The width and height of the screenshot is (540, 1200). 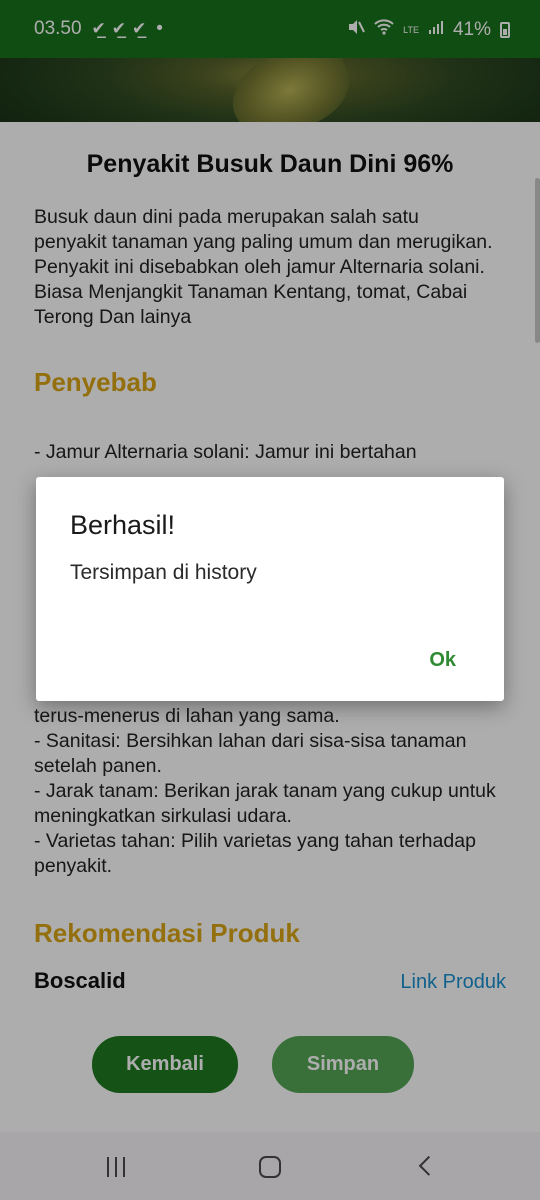 What do you see at coordinates (428, 1165) in the screenshot?
I see `back-icon` at bounding box center [428, 1165].